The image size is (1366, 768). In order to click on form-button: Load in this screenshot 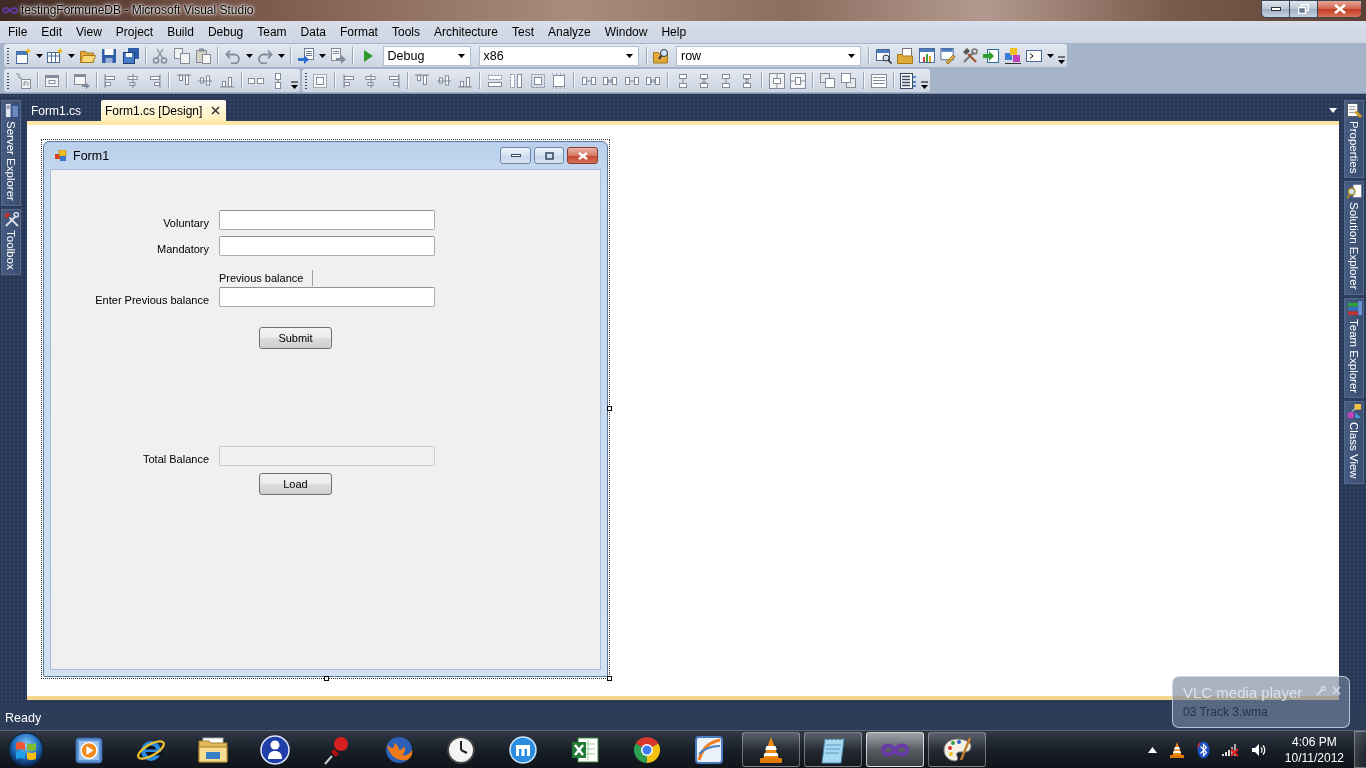, I will do `click(295, 484)`.